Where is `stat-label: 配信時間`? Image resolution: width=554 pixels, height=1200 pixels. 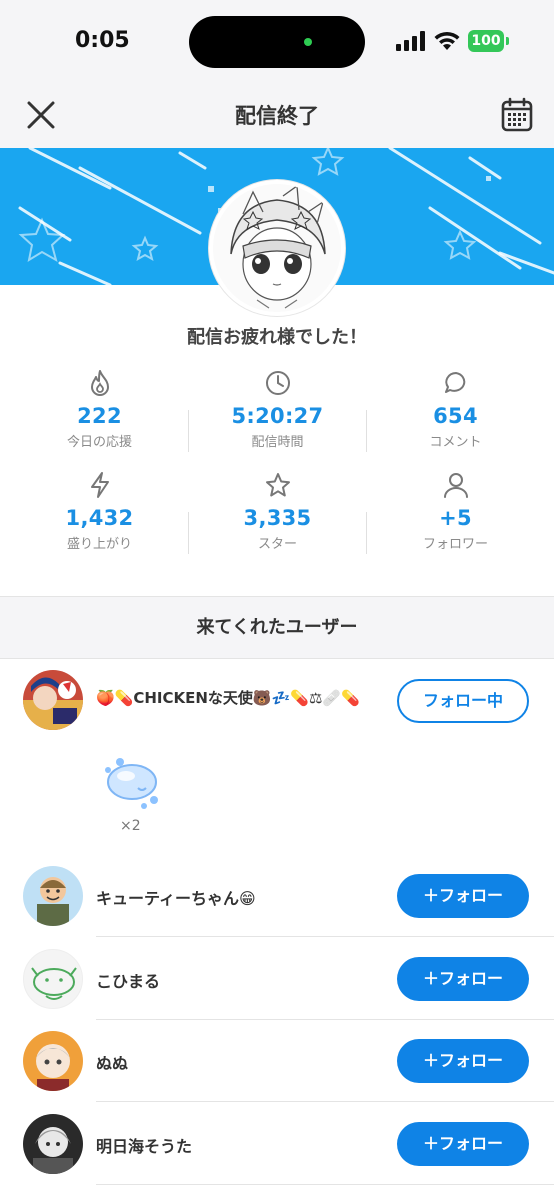
stat-label: 配信時間 is located at coordinates (277, 442).